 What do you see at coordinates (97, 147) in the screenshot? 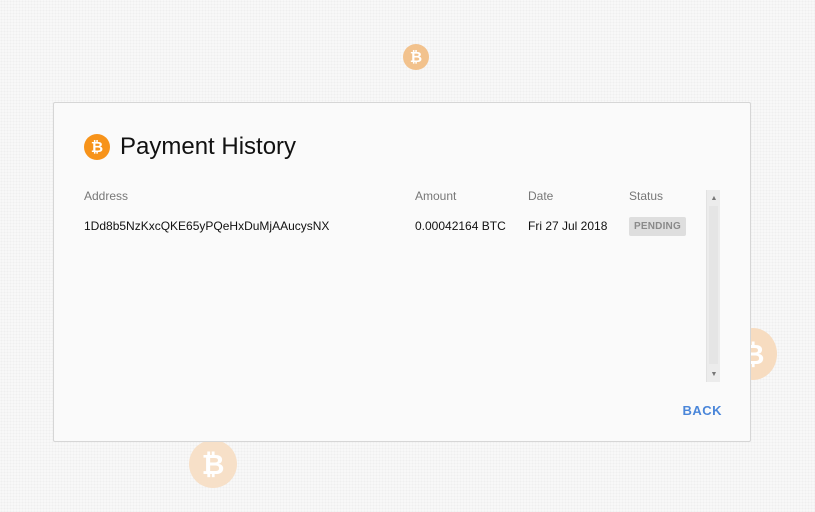
I see `bitcoin-icon: ₿` at bounding box center [97, 147].